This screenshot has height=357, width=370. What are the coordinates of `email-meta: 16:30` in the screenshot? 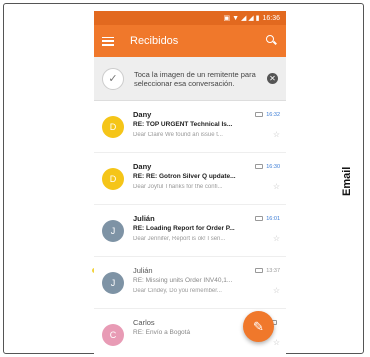 It's located at (267, 167).